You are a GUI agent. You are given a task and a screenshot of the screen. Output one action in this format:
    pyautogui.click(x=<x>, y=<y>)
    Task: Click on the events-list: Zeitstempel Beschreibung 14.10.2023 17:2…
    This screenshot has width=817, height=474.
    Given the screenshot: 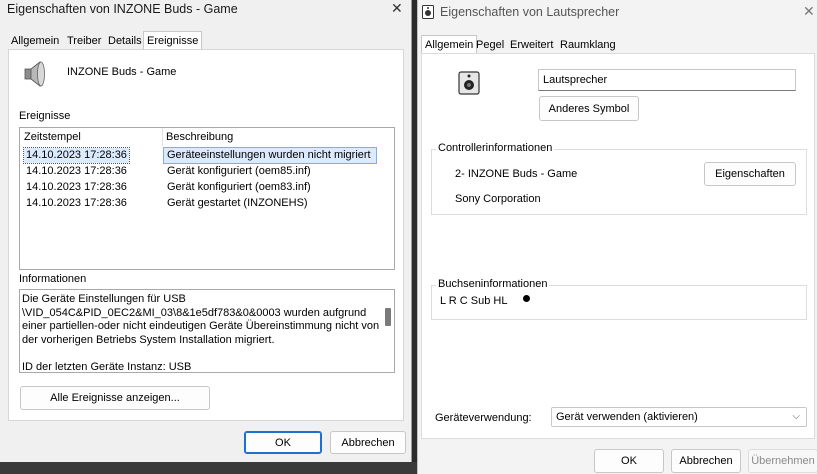 What is the action you would take?
    pyautogui.click(x=207, y=198)
    